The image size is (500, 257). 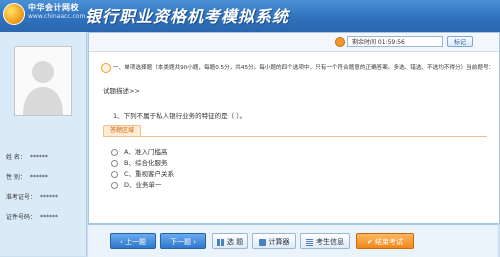 I want to click on prev-label: 上一题, so click(x=136, y=242).